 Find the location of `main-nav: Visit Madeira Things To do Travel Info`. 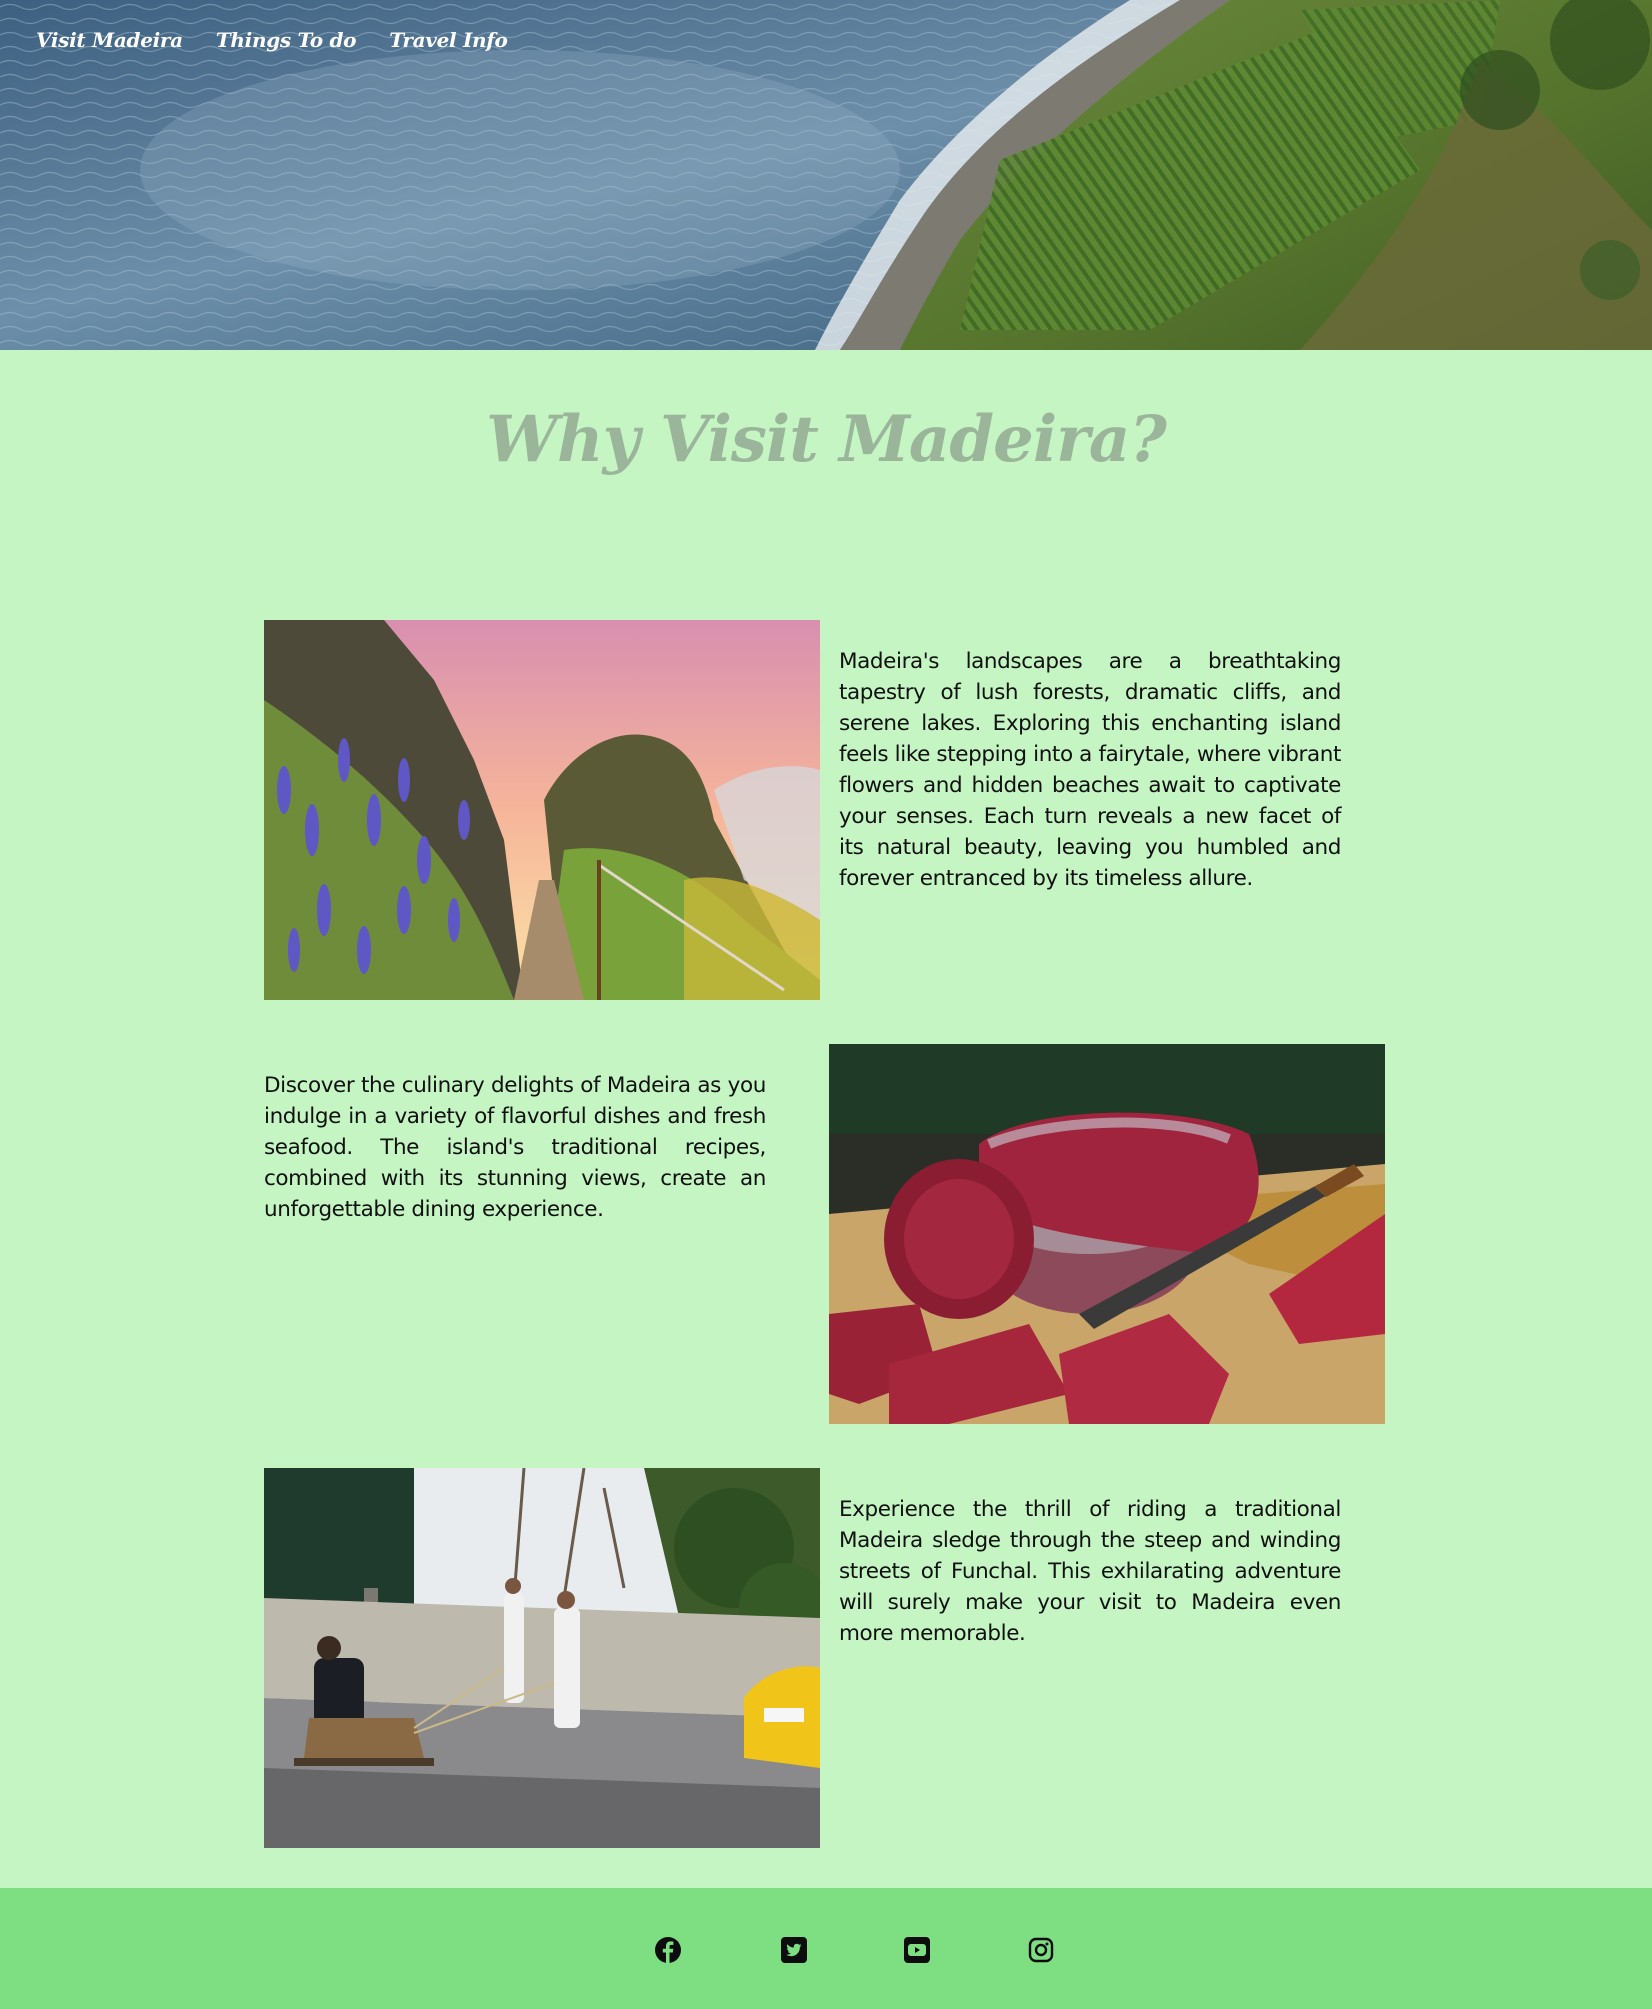

main-nav: Visit Madeira Things To do Travel Info is located at coordinates (272, 40).